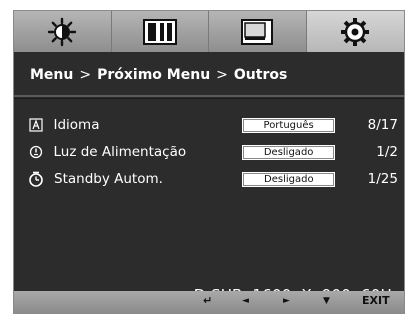 The height and width of the screenshot is (322, 411). I want to click on left-arrow-icon: ◄, so click(245, 301).